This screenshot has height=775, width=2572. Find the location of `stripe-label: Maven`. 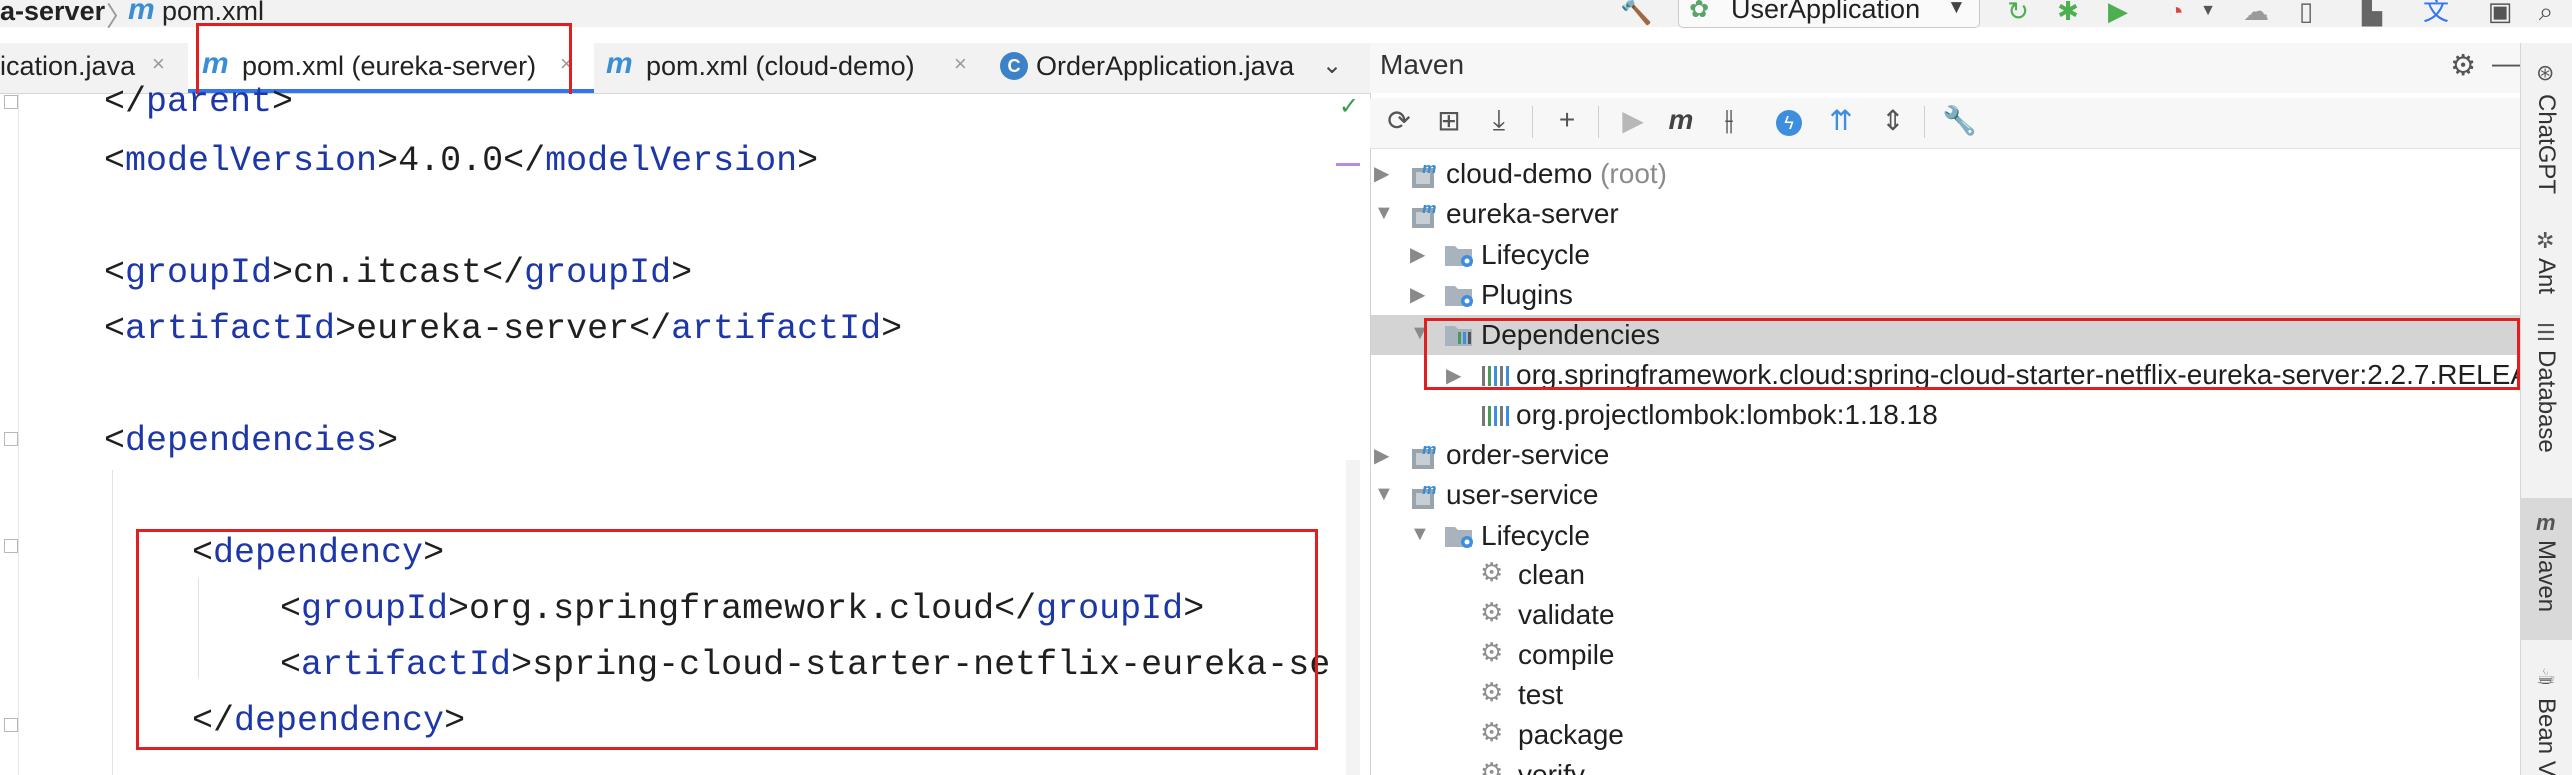

stripe-label: Maven is located at coordinates (2546, 576).